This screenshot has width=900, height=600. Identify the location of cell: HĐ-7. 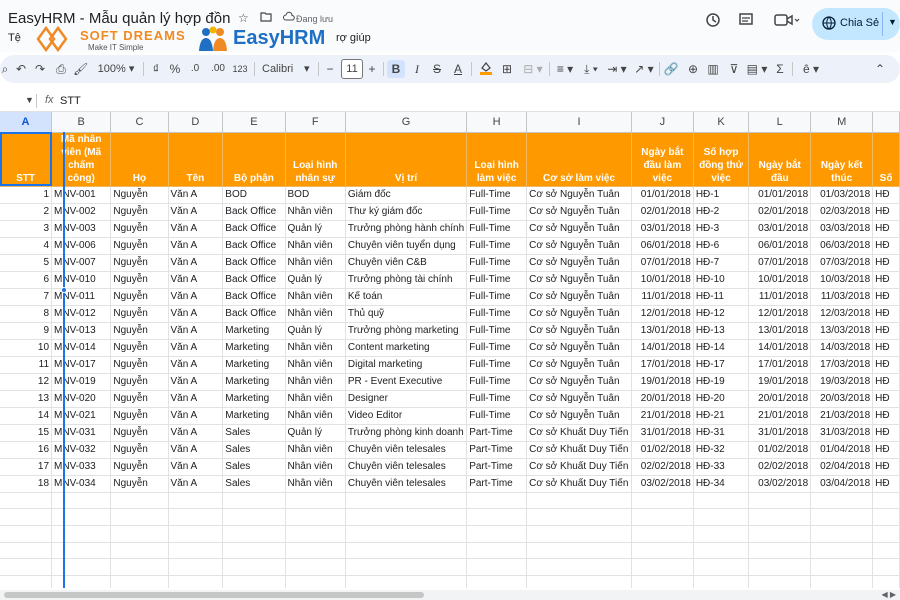
(721, 263).